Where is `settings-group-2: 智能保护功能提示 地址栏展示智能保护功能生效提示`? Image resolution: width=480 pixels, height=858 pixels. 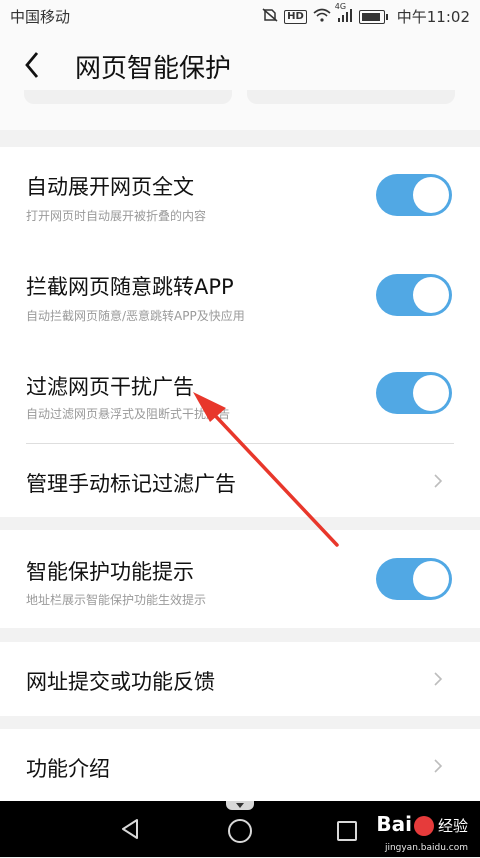 settings-group-2: 智能保护功能提示 地址栏展示智能保护功能生效提示 is located at coordinates (240, 579).